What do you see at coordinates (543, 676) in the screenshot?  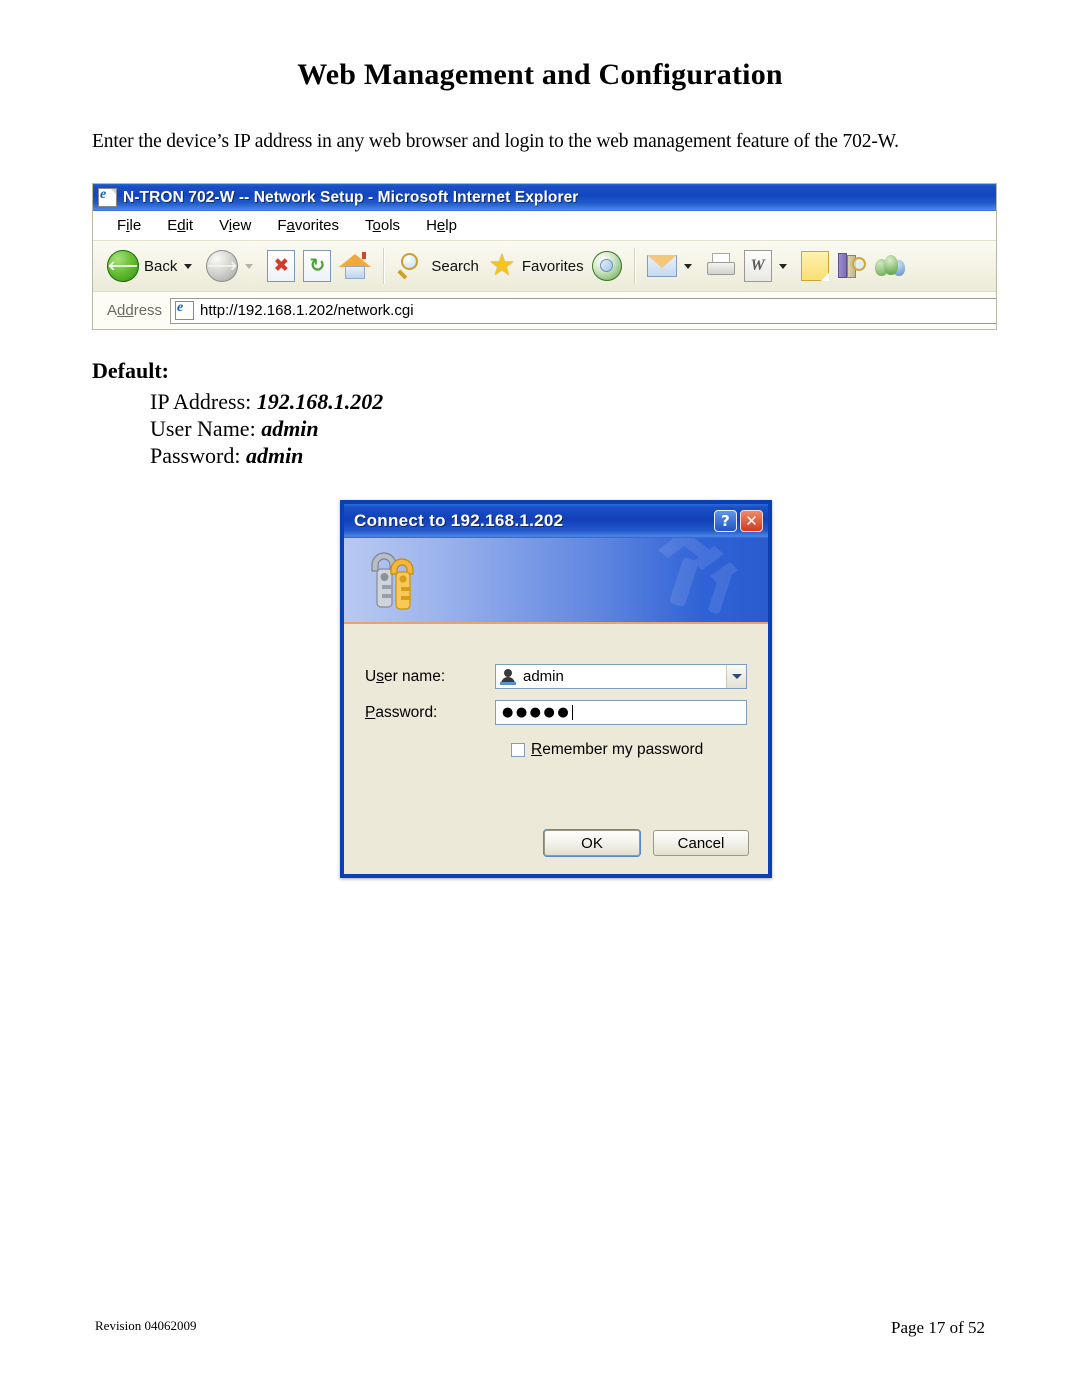 I see `username-value: admin` at bounding box center [543, 676].